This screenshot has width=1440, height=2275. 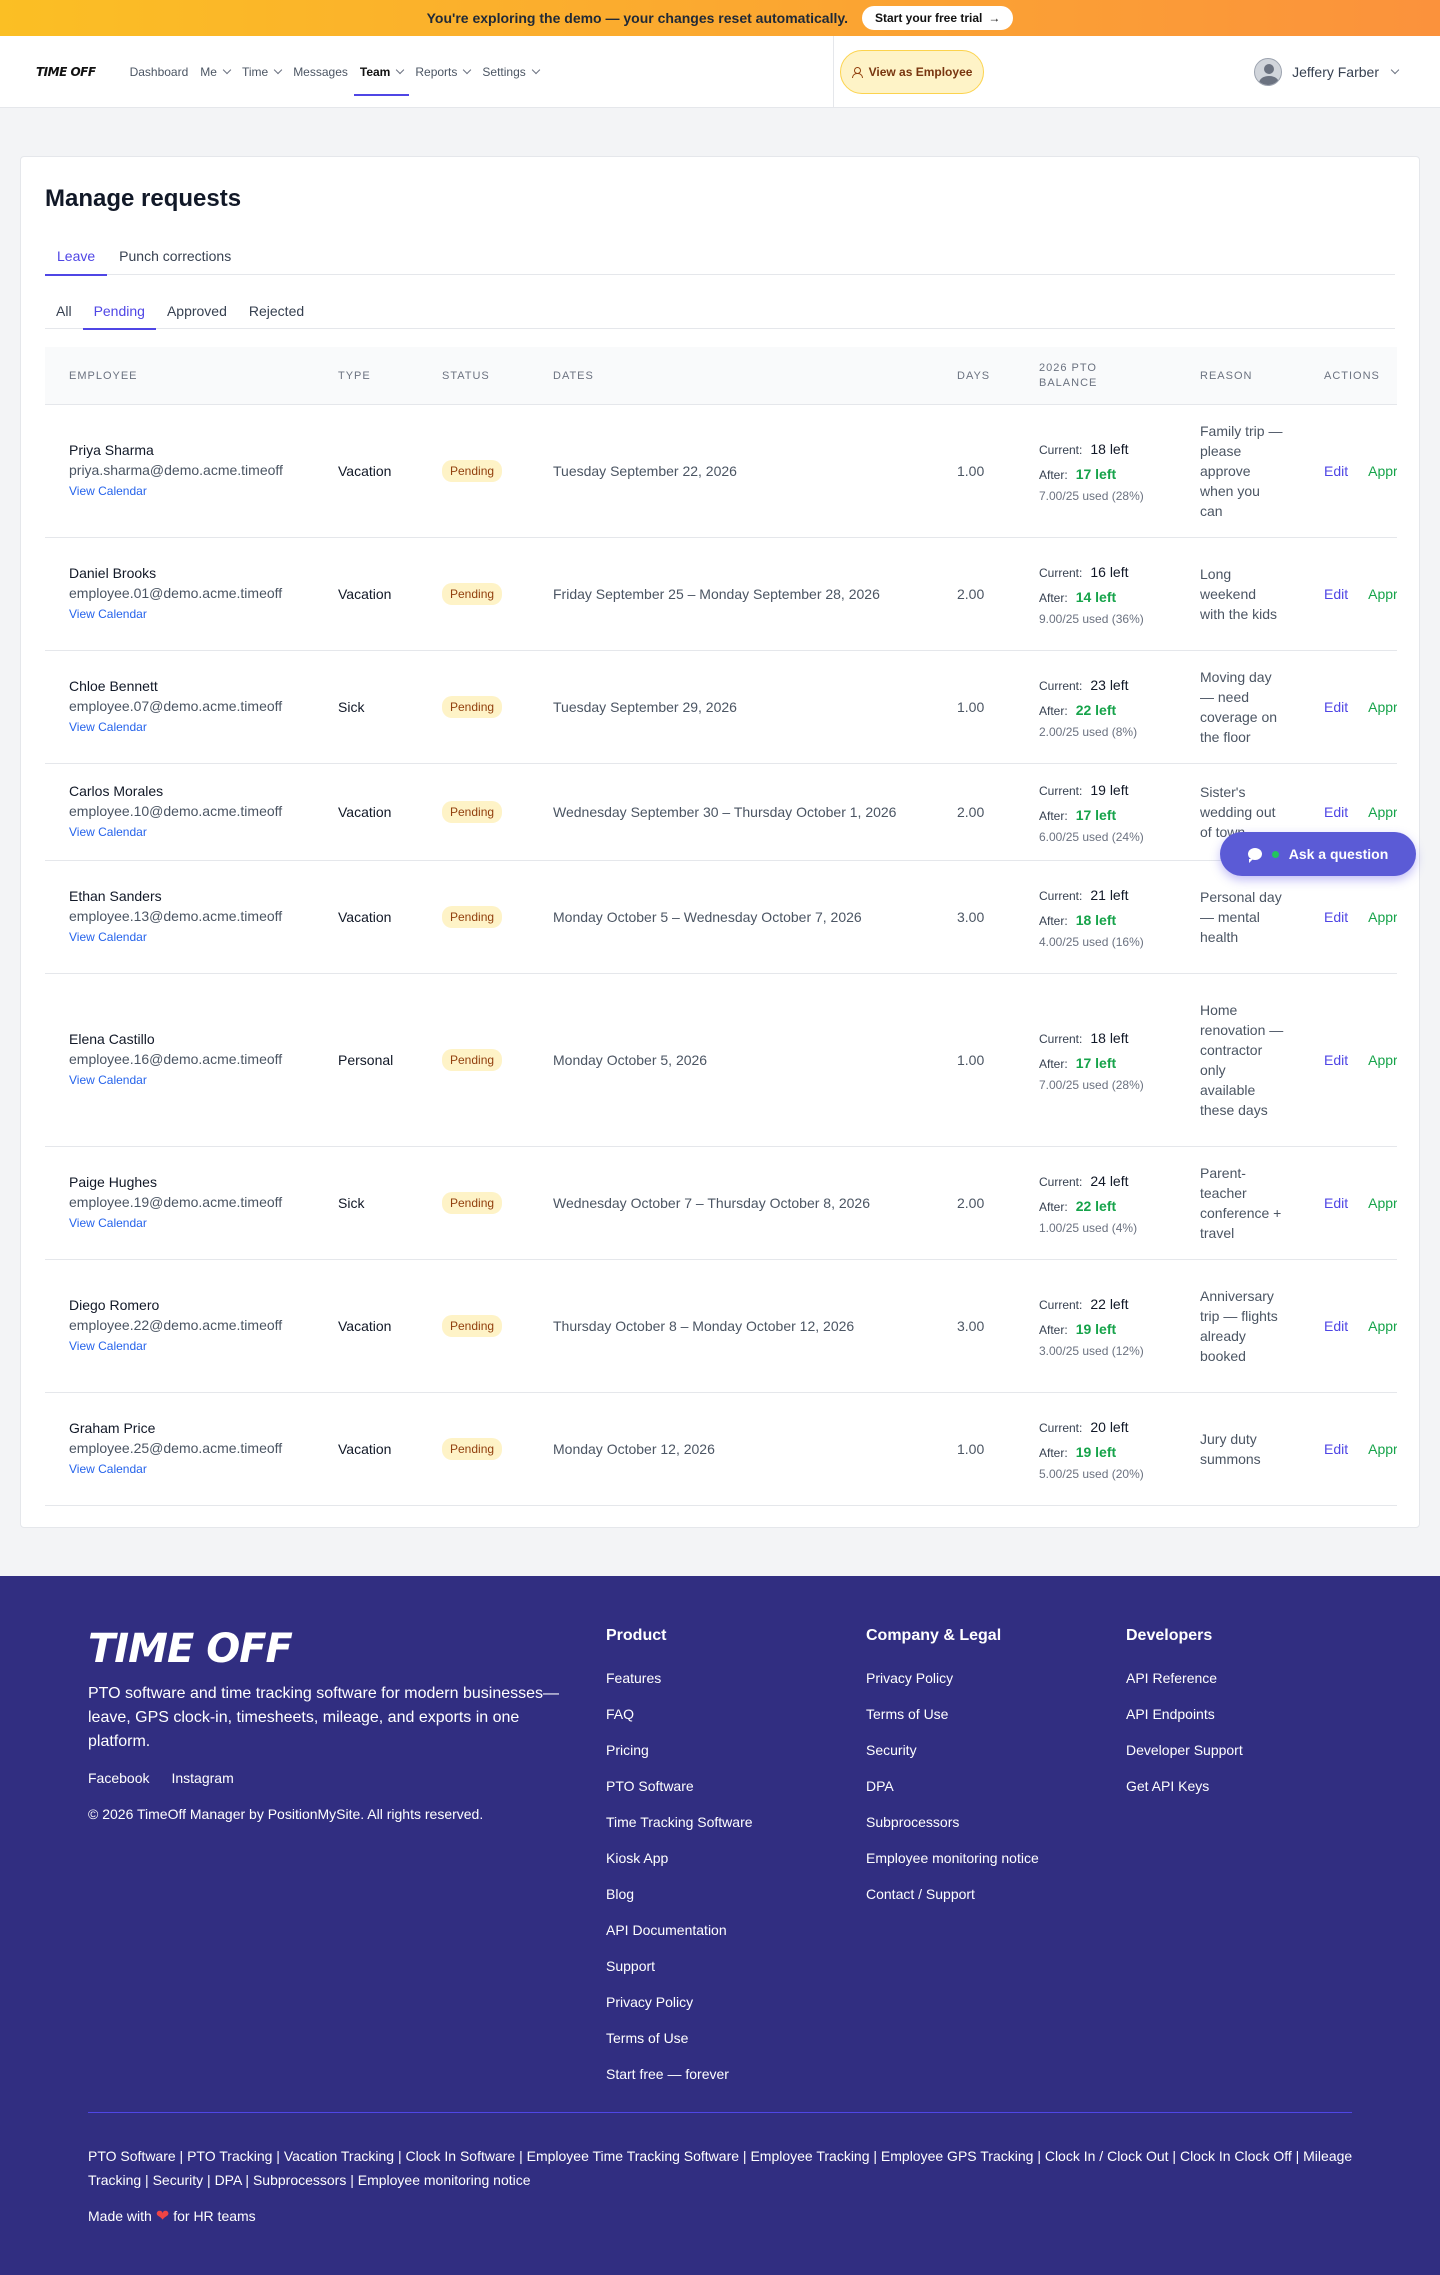 What do you see at coordinates (679, 1858) in the screenshot?
I see `footer-link: Kiosk App` at bounding box center [679, 1858].